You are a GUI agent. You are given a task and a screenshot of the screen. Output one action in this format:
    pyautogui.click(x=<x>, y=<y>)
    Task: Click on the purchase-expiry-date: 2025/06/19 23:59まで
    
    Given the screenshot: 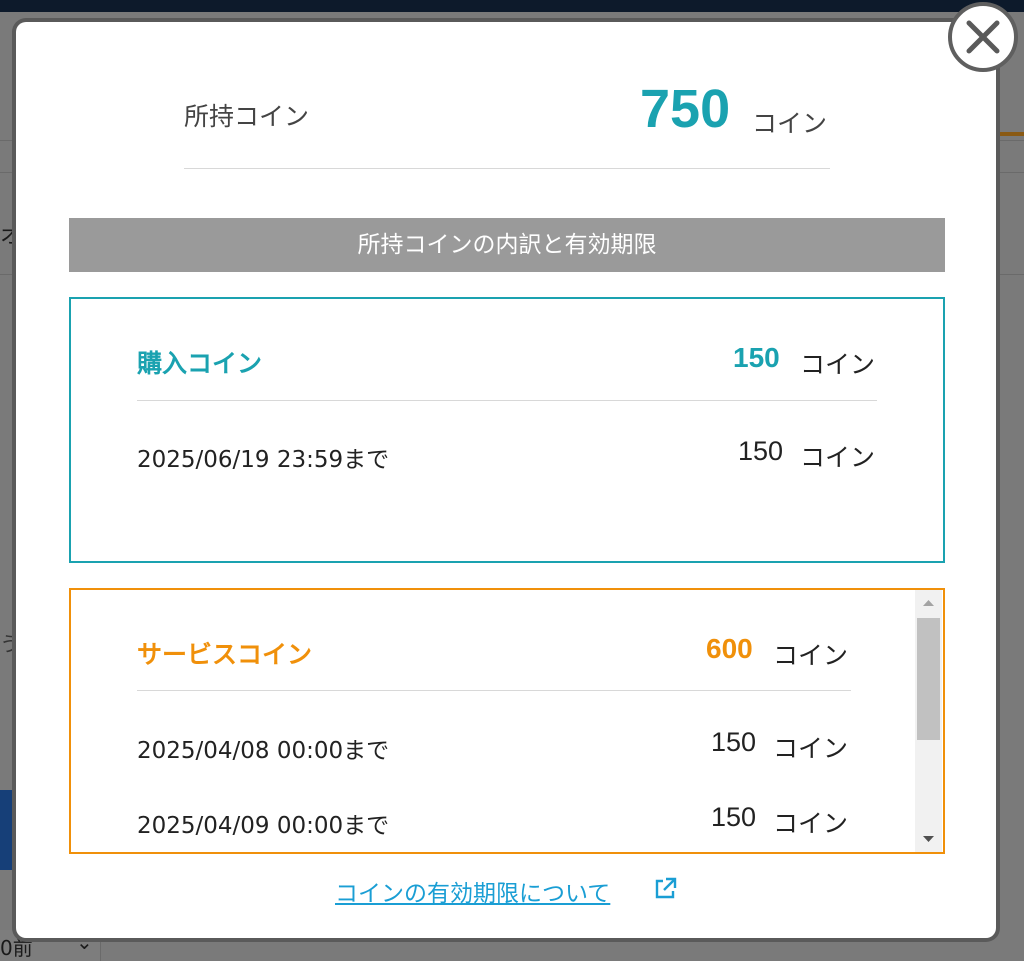 What is the action you would take?
    pyautogui.click(x=263, y=460)
    